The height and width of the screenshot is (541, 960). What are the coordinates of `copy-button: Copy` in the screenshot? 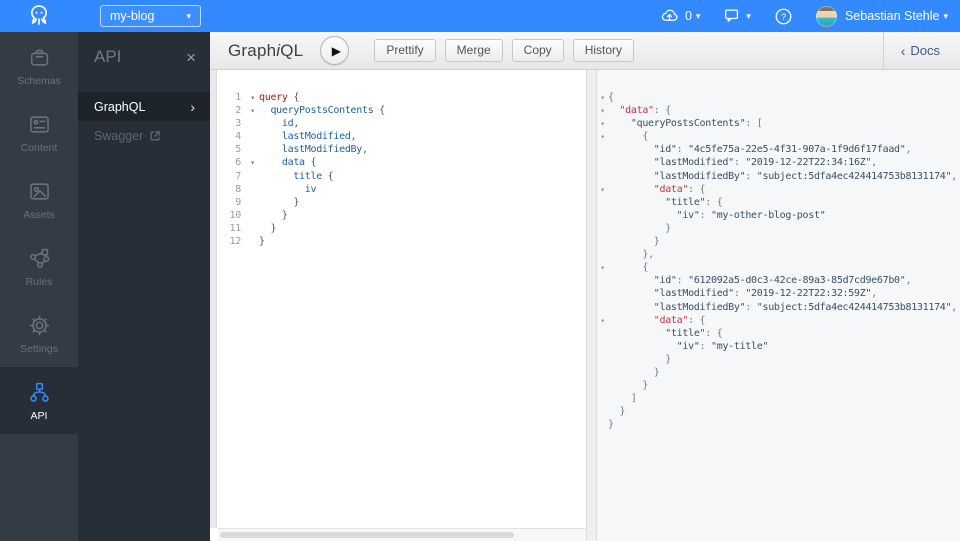 It's located at (537, 50).